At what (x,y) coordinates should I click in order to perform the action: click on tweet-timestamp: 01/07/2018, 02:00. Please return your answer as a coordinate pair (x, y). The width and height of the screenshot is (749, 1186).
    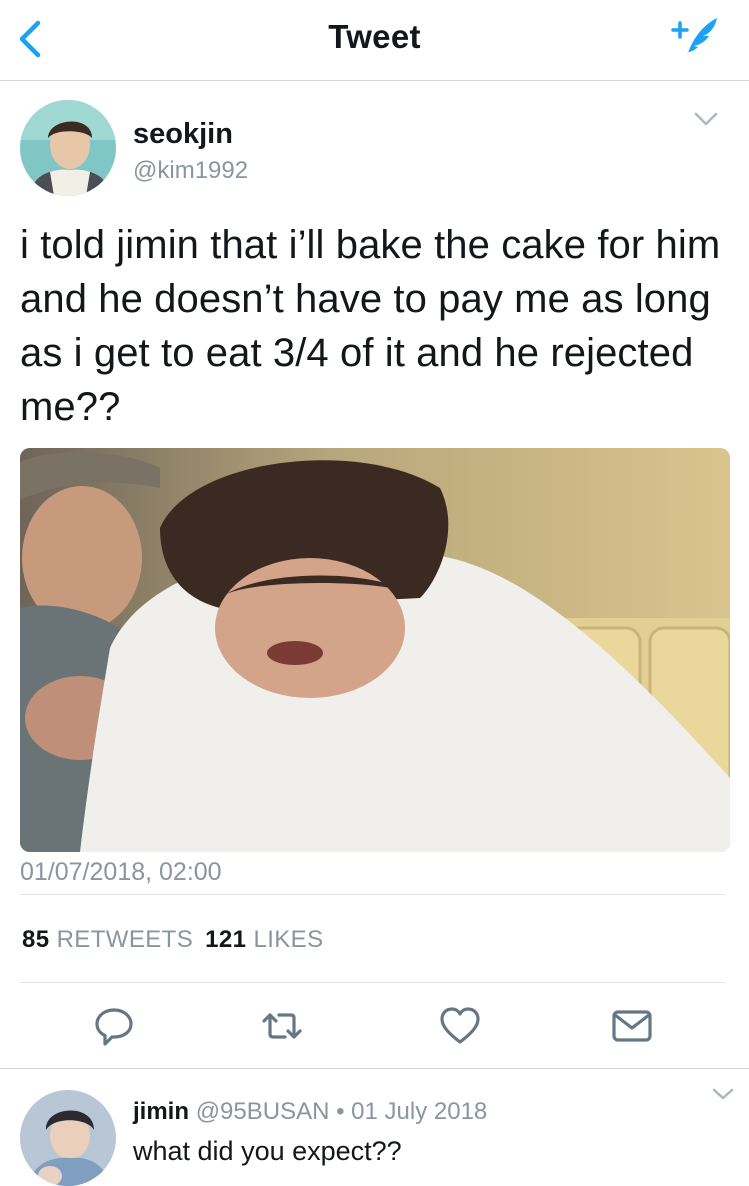
    Looking at the image, I should click on (121, 872).